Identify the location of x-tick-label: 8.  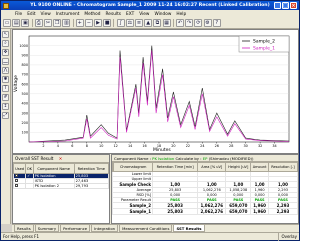
(87, 146).